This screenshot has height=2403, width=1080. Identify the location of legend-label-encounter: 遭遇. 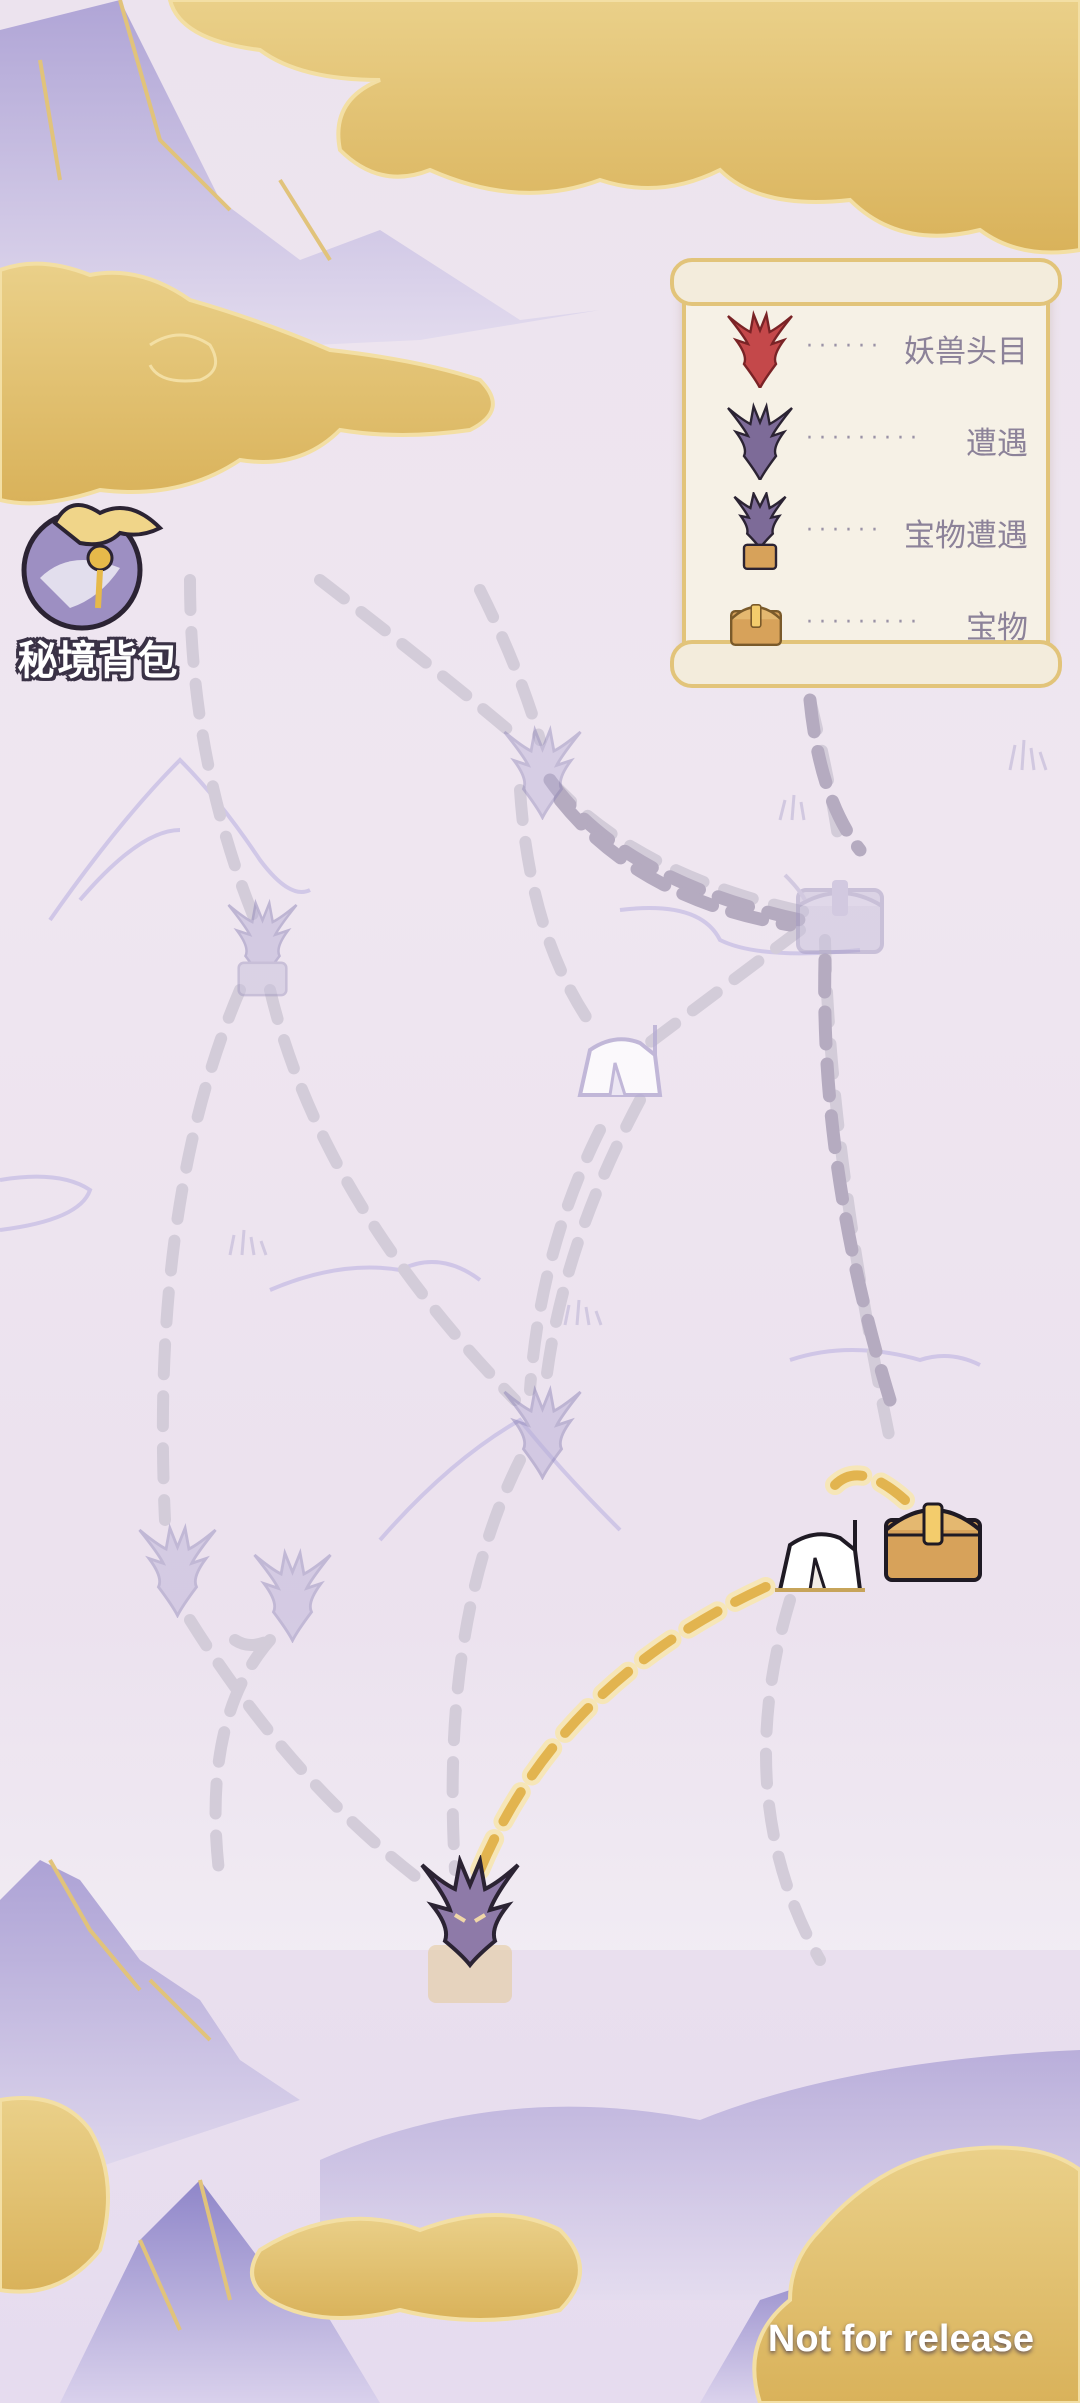
(997, 444).